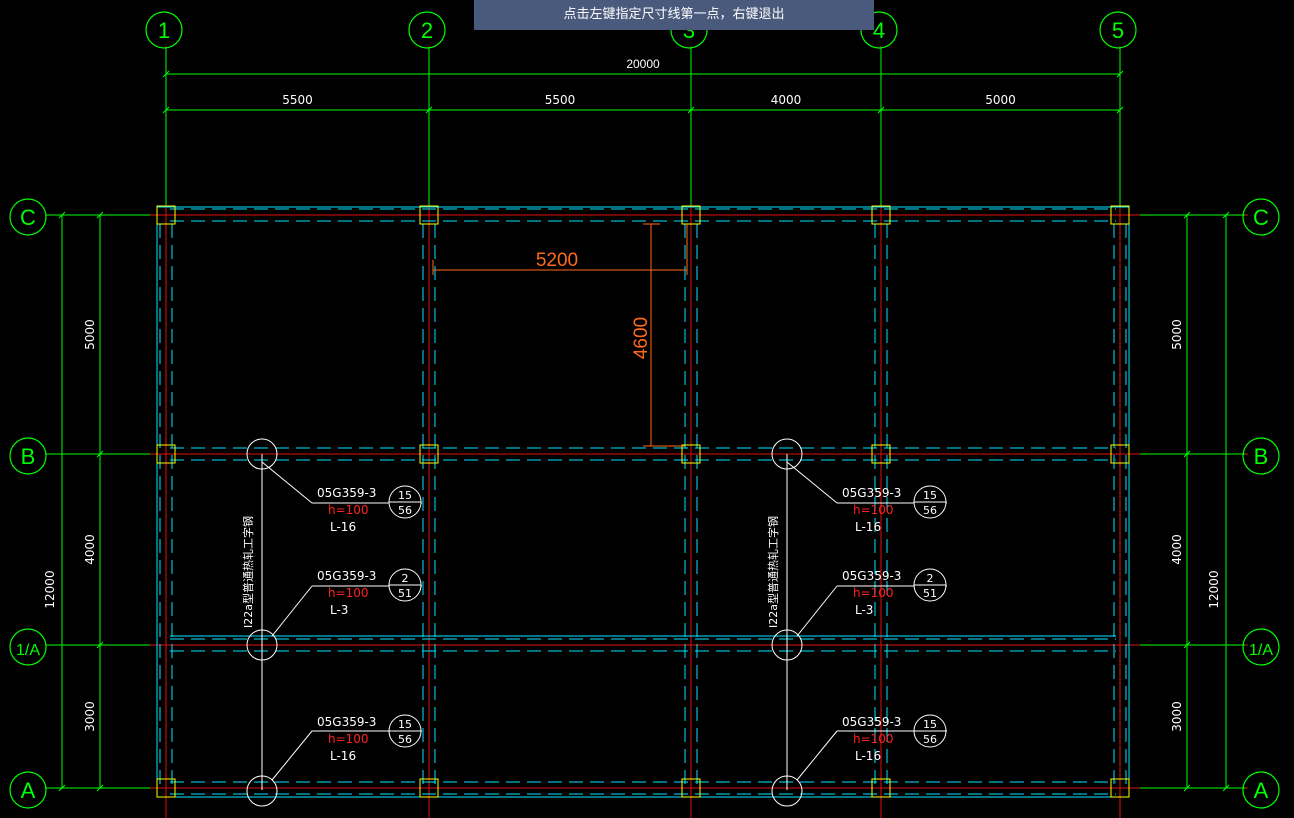 The width and height of the screenshot is (1294, 818). Describe the element at coordinates (873, 739) in the screenshot. I see `tag-h-right-3: h=100` at that location.